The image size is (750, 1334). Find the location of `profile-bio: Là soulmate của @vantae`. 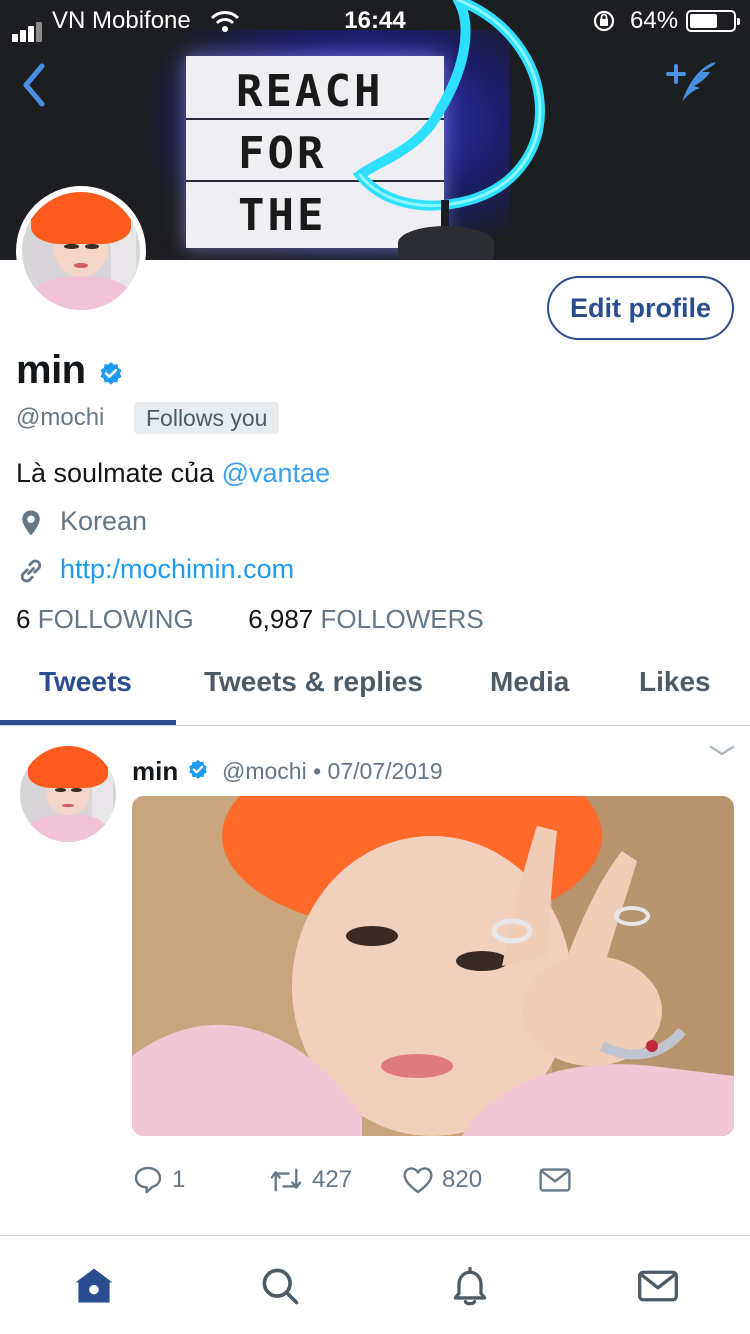

profile-bio: Là soulmate của @vantae is located at coordinates (173, 473).